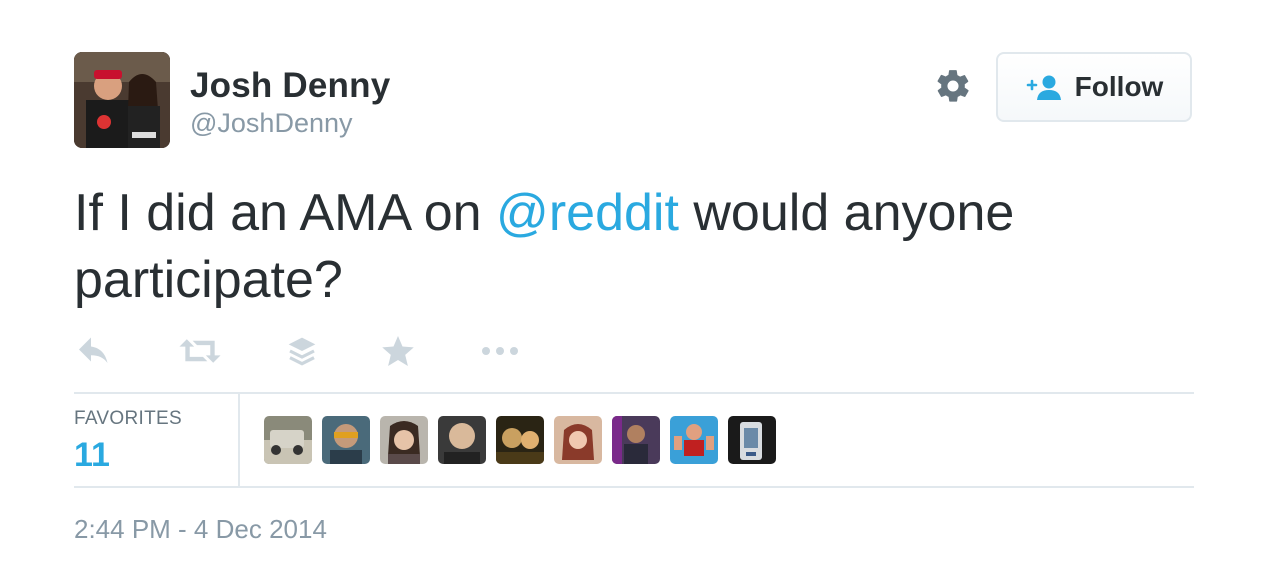  Describe the element at coordinates (239, 440) in the screenshot. I see `stats-divider` at that location.